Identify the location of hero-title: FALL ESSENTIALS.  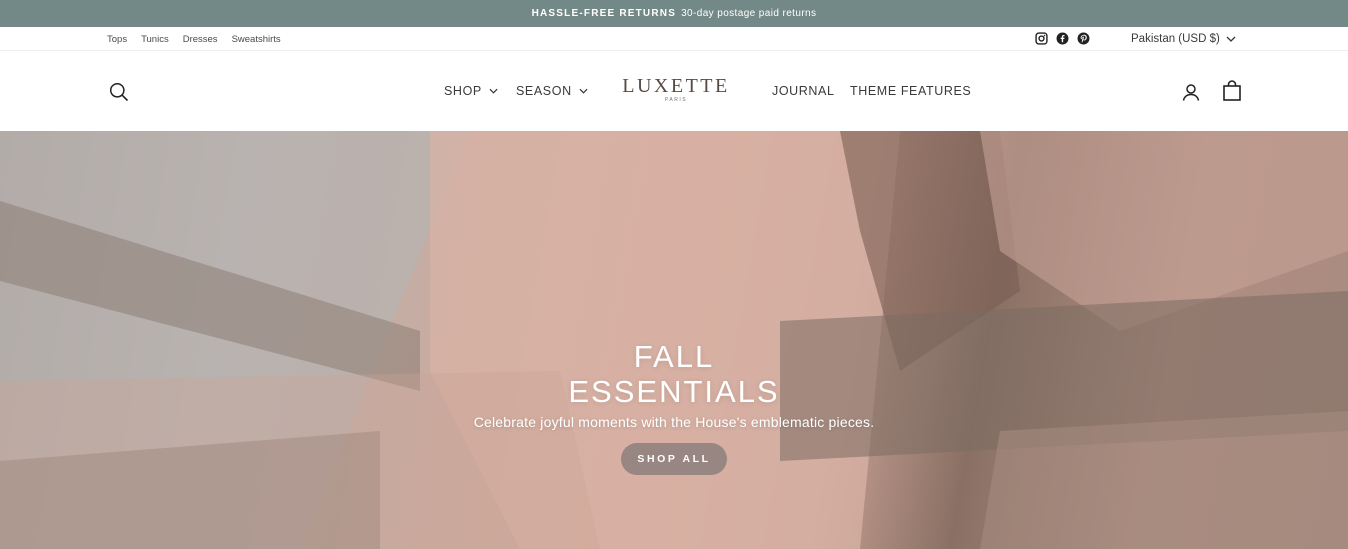
(674, 374).